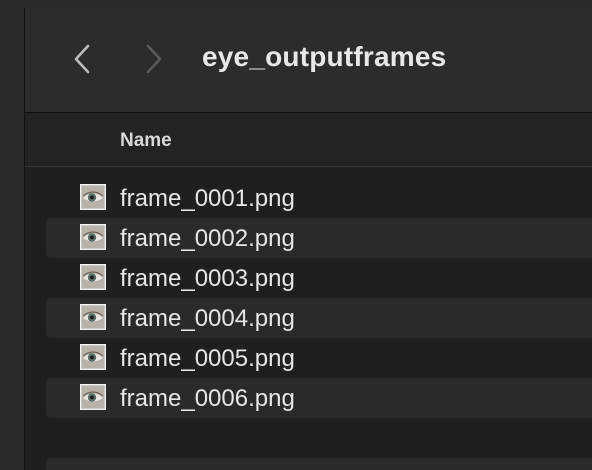  Describe the element at coordinates (319, 198) in the screenshot. I see `file-row: frame_0001.png` at that location.